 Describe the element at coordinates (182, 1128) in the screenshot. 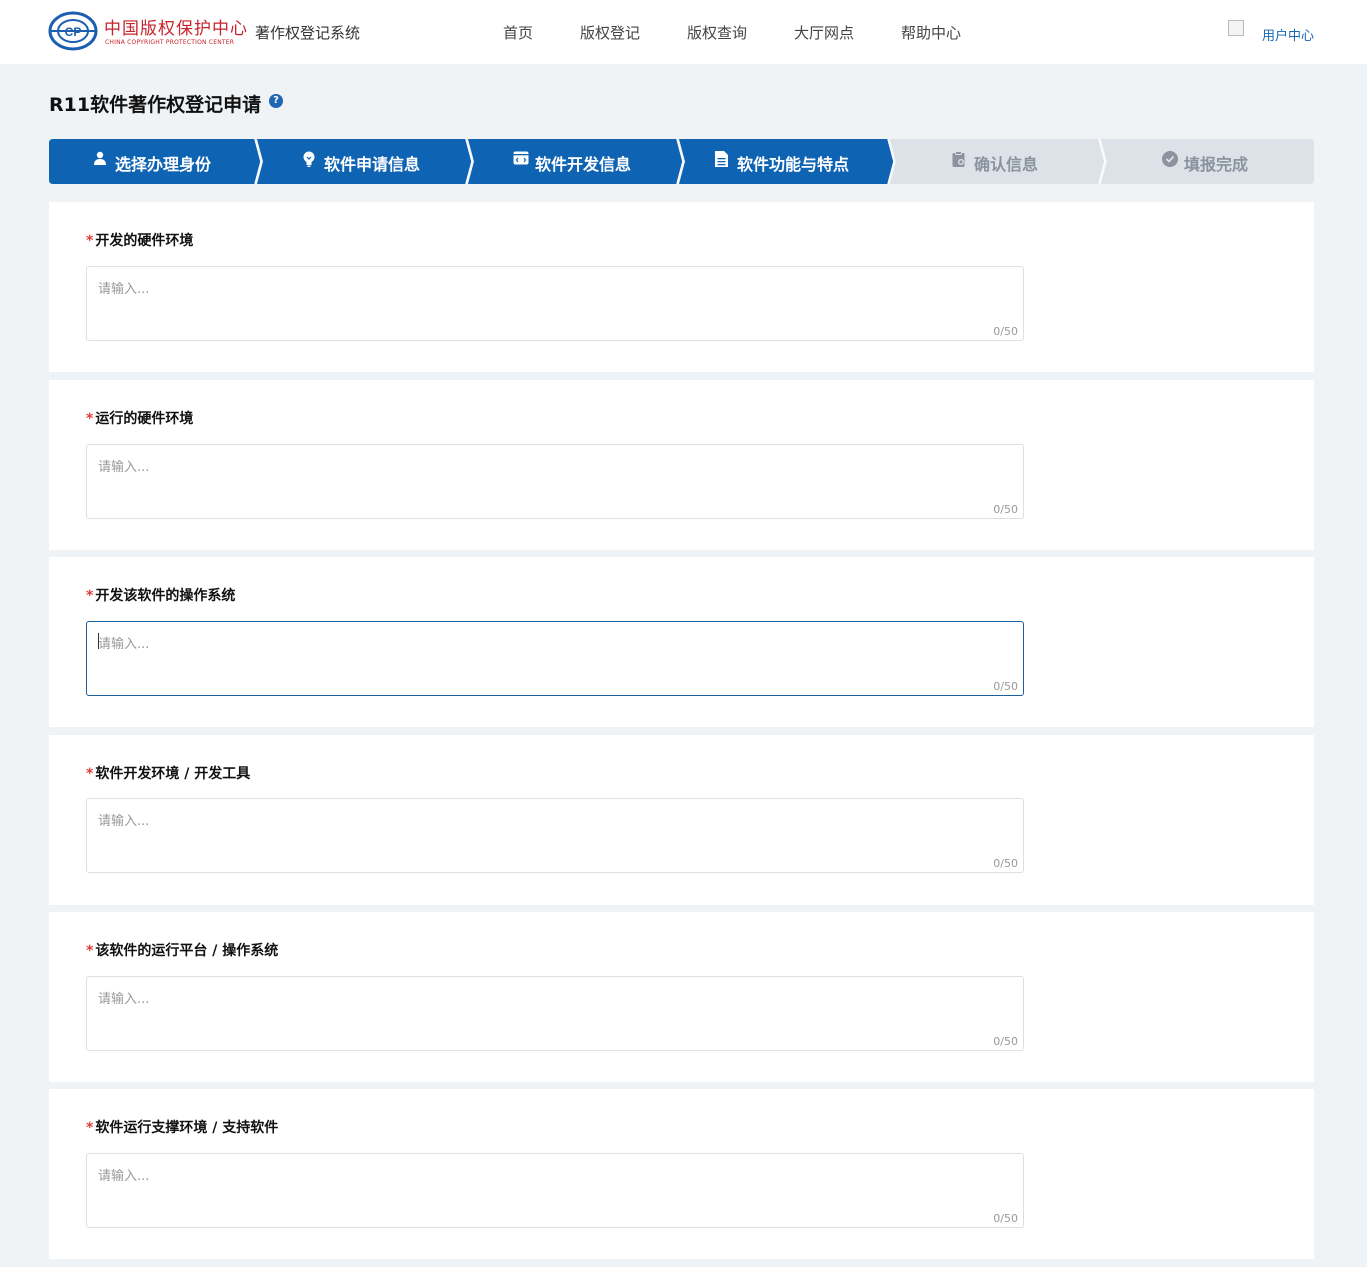

I see `field-label-support-software: * 软件运行支撑环境 / 支持软件` at that location.